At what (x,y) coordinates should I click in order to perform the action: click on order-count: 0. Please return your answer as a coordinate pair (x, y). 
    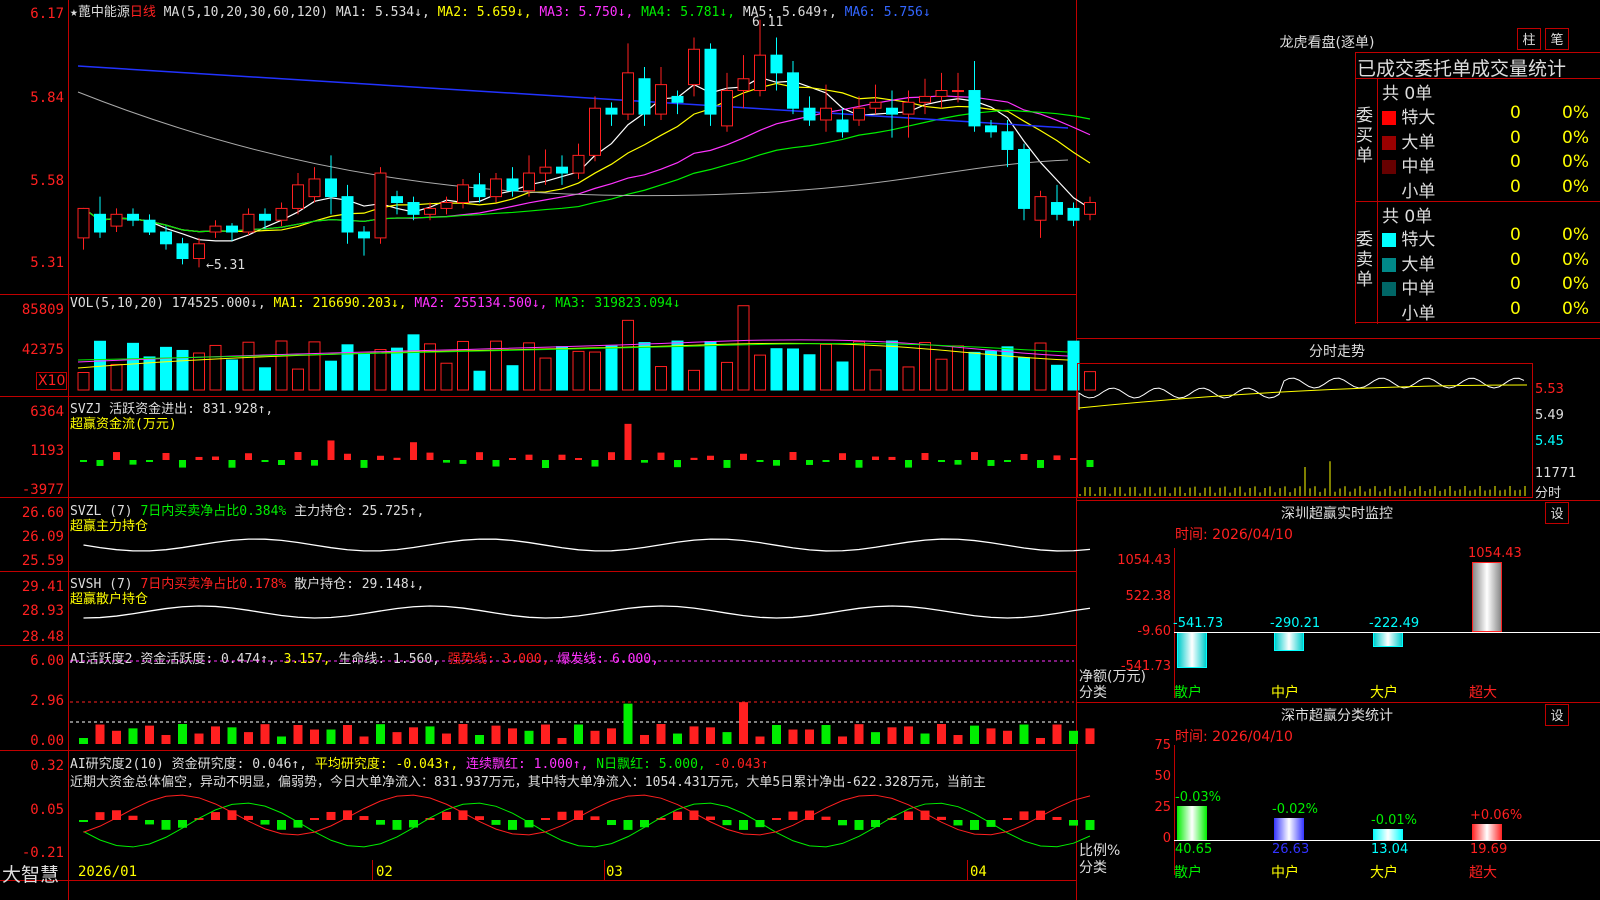
    Looking at the image, I should click on (1515, 235).